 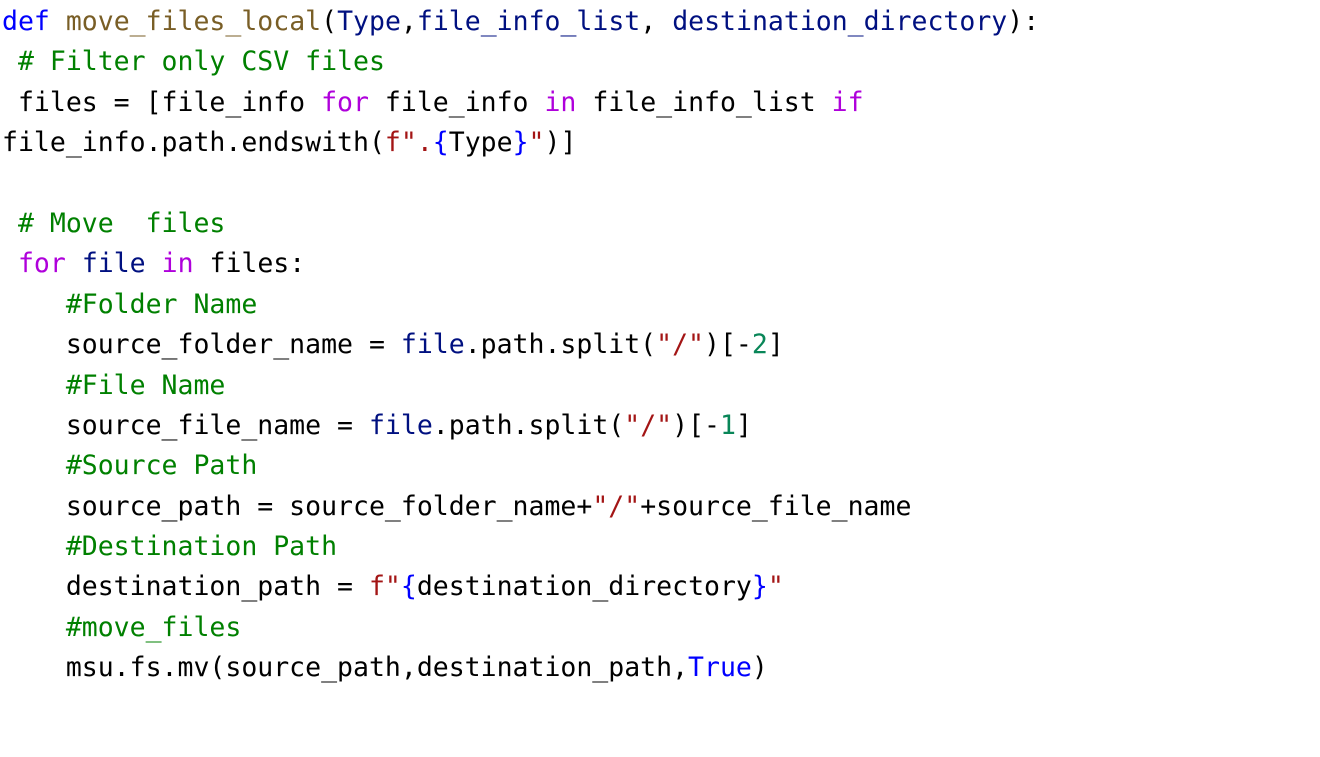 What do you see at coordinates (193, 62) in the screenshot?
I see `code-token-comment: # Filter only CSV files` at bounding box center [193, 62].